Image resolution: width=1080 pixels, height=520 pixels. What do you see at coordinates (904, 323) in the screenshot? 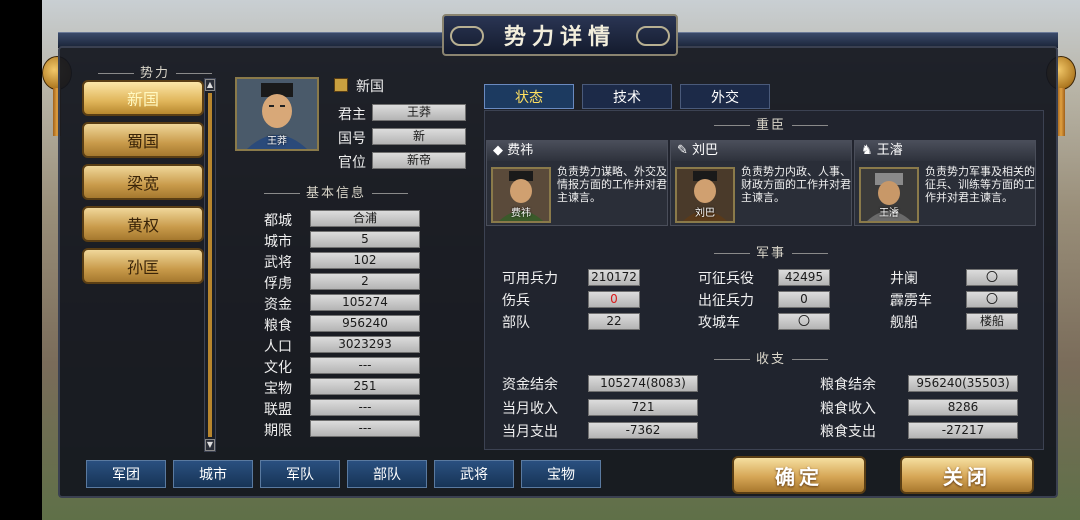
I see `mil-label: 舰船` at bounding box center [904, 323].